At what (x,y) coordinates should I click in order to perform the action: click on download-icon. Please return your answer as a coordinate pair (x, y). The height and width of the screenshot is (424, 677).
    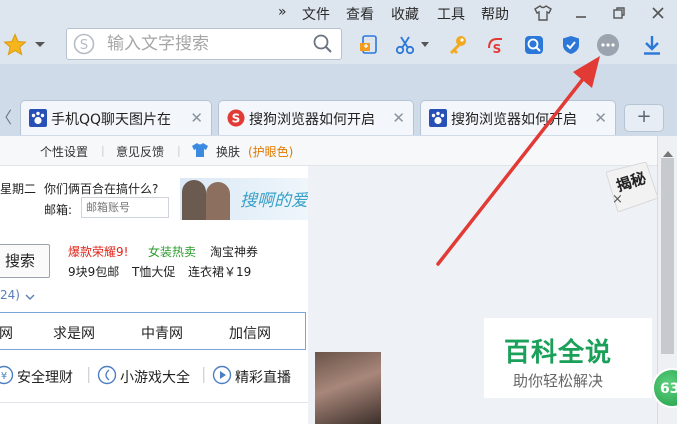
    Looking at the image, I should click on (652, 45).